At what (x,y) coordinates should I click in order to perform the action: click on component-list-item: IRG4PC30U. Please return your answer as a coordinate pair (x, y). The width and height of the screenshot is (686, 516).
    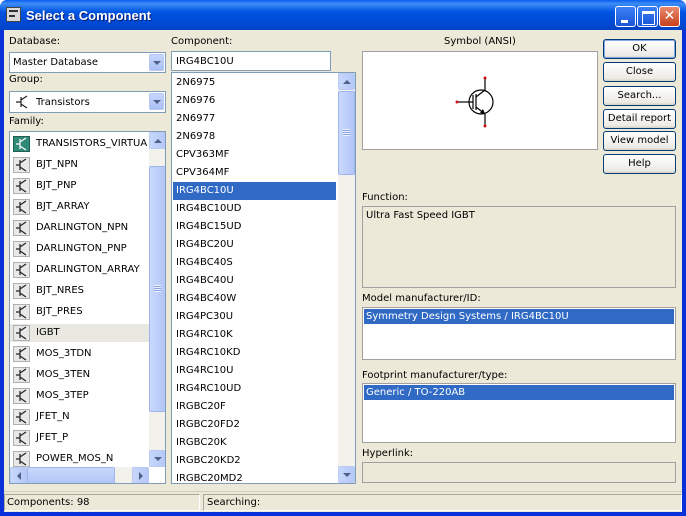
    Looking at the image, I should click on (254, 317).